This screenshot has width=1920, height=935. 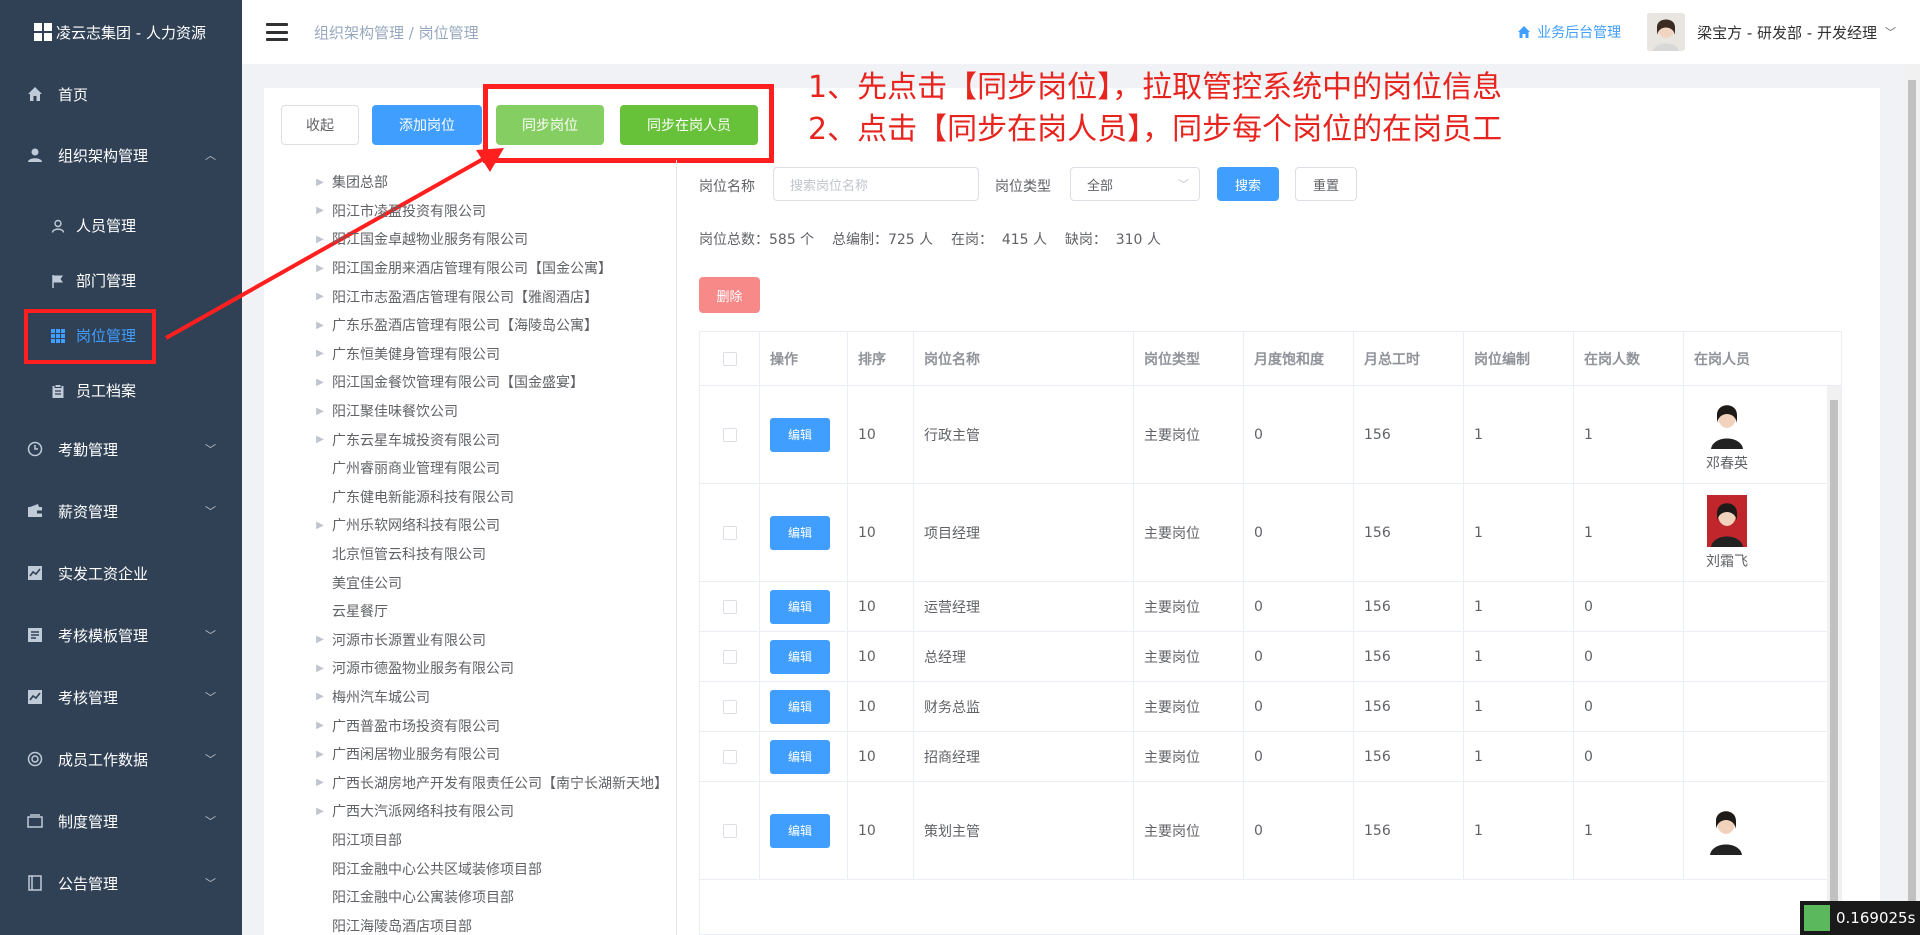 I want to click on cell-person, so click(x=1762, y=606).